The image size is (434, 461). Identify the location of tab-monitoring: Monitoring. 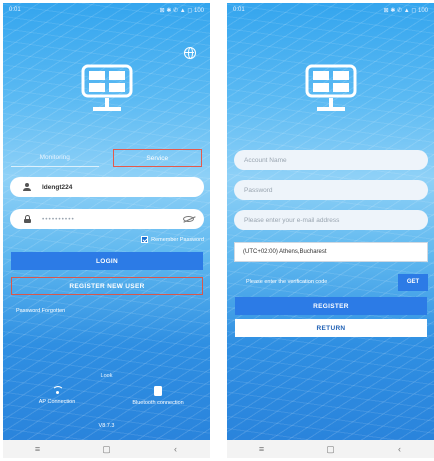
(55, 158).